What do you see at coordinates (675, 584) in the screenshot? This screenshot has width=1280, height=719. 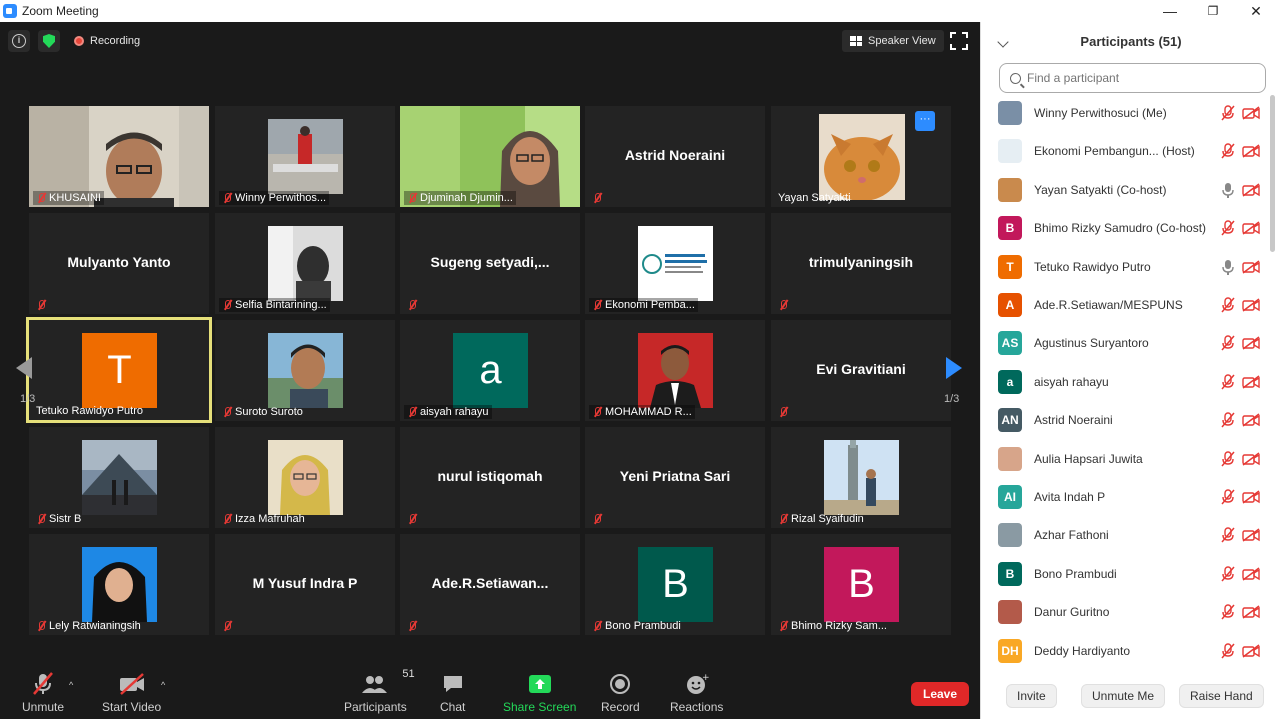 I see `video-tile: B Bono Prambudi` at bounding box center [675, 584].